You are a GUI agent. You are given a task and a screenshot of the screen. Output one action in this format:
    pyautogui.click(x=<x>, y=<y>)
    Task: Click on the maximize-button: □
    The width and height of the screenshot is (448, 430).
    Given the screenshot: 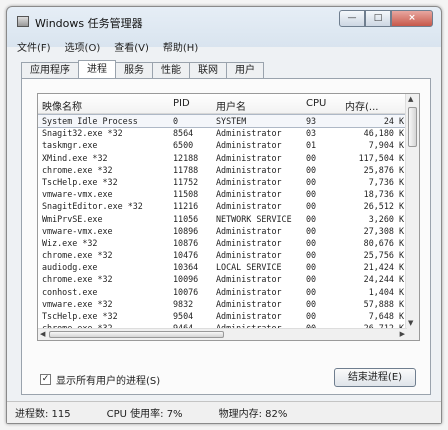 What is the action you would take?
    pyautogui.click(x=378, y=18)
    